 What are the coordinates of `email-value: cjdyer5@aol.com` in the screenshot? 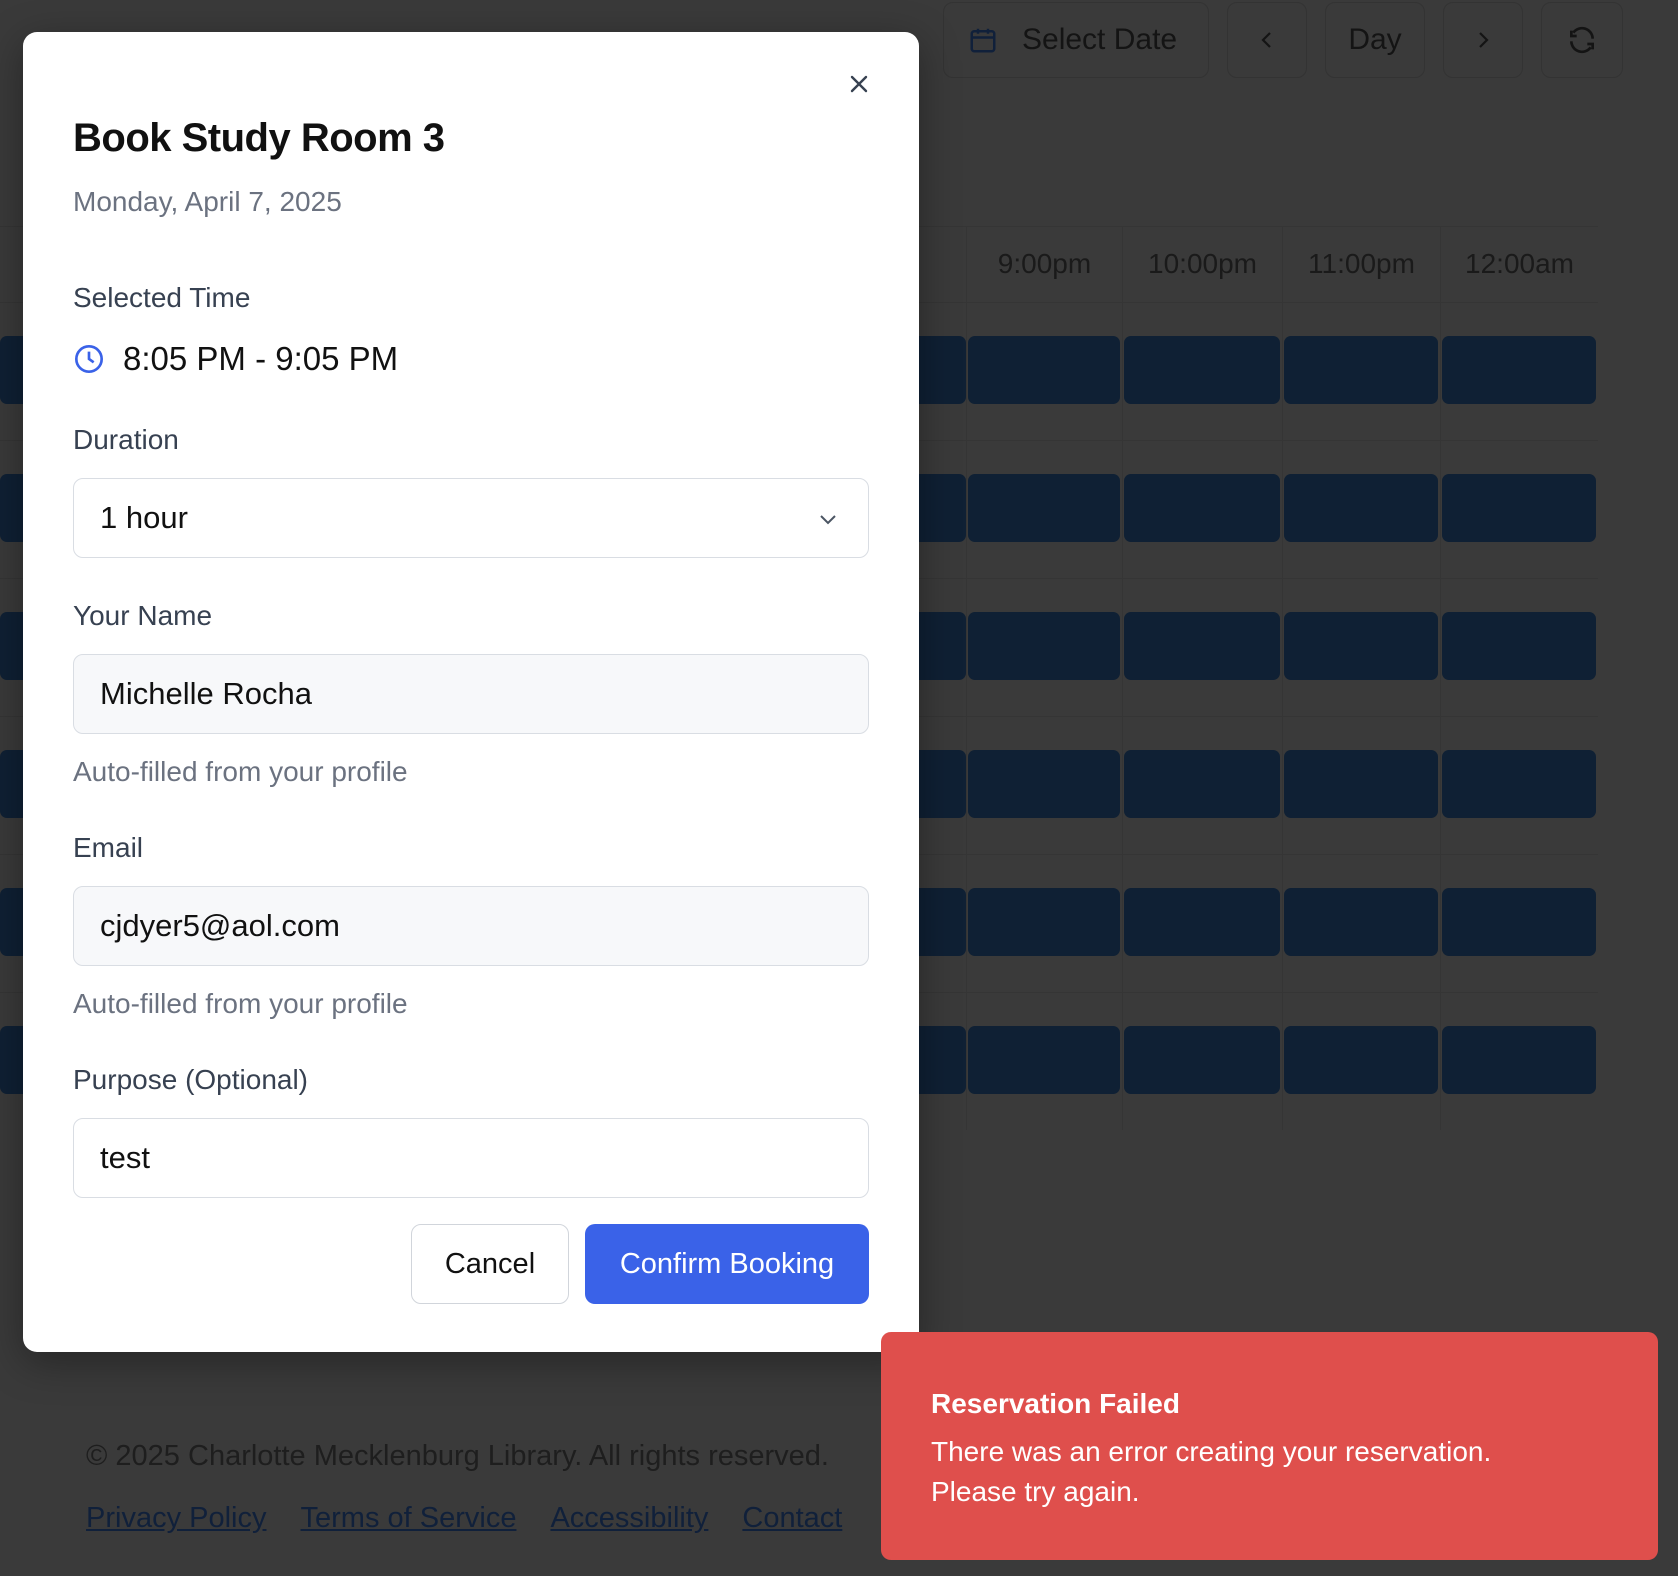 It's located at (220, 925).